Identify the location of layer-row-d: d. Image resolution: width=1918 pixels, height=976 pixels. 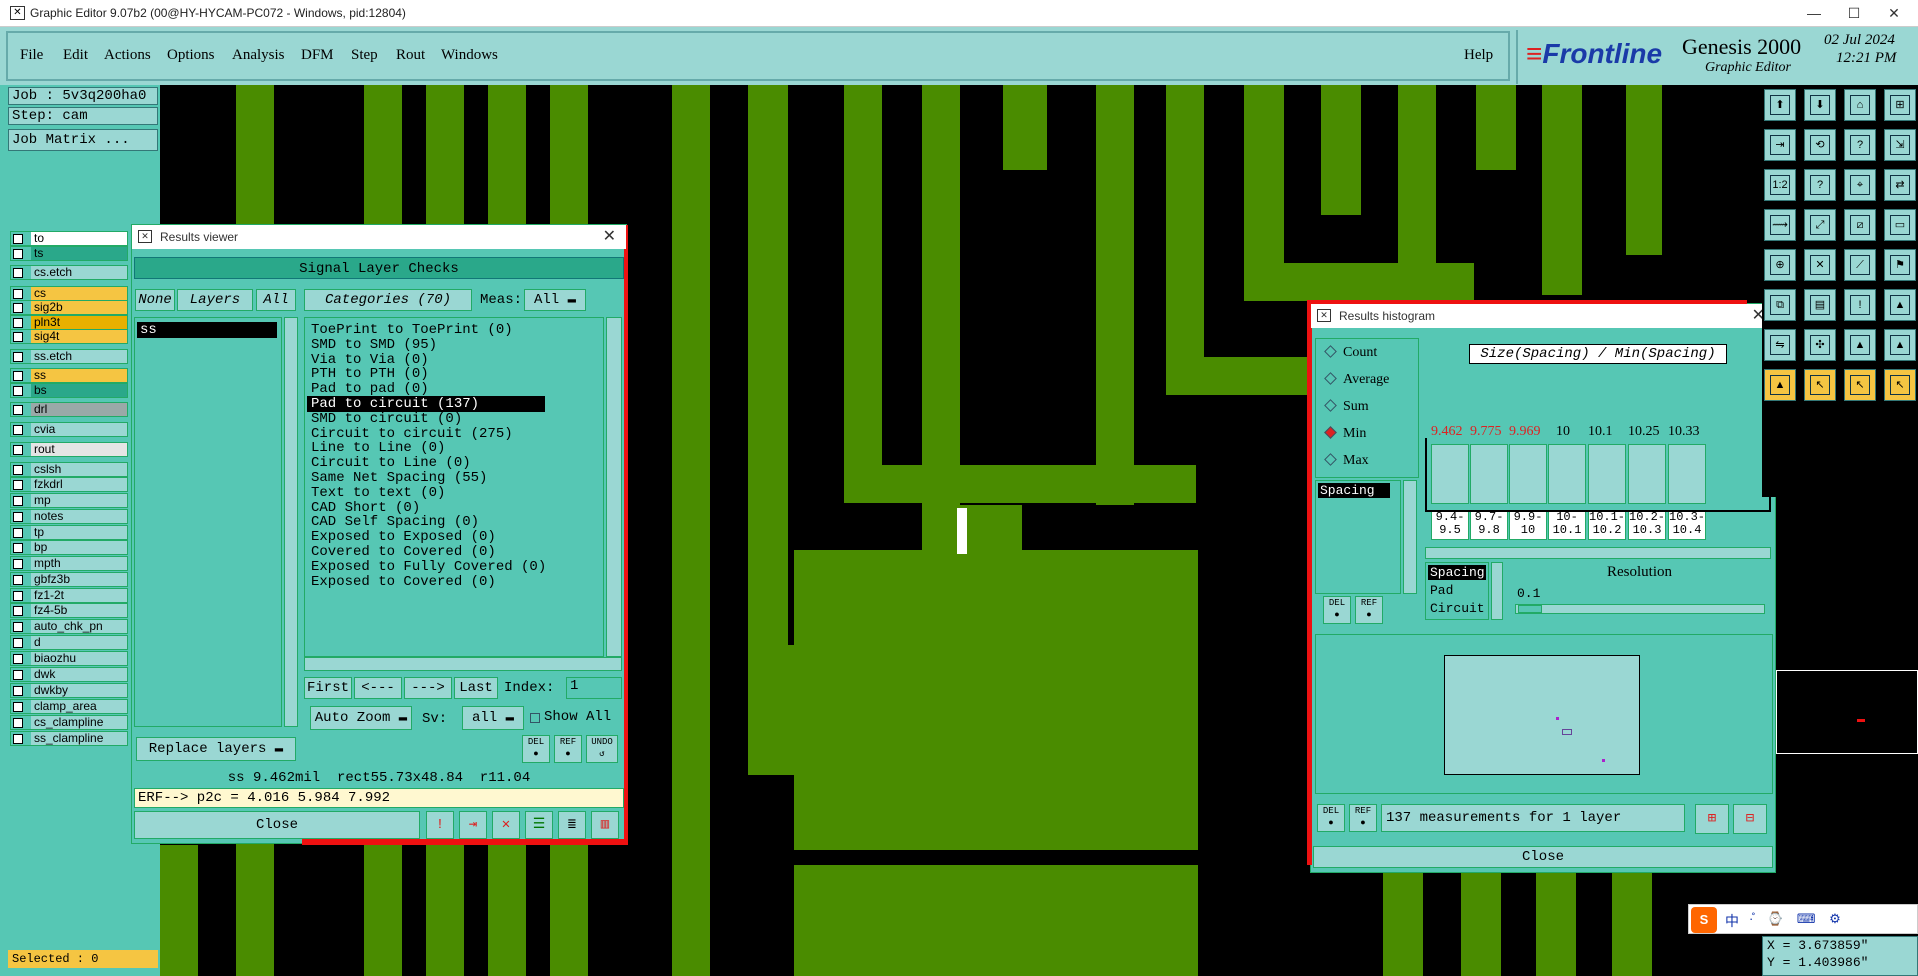
(69, 642).